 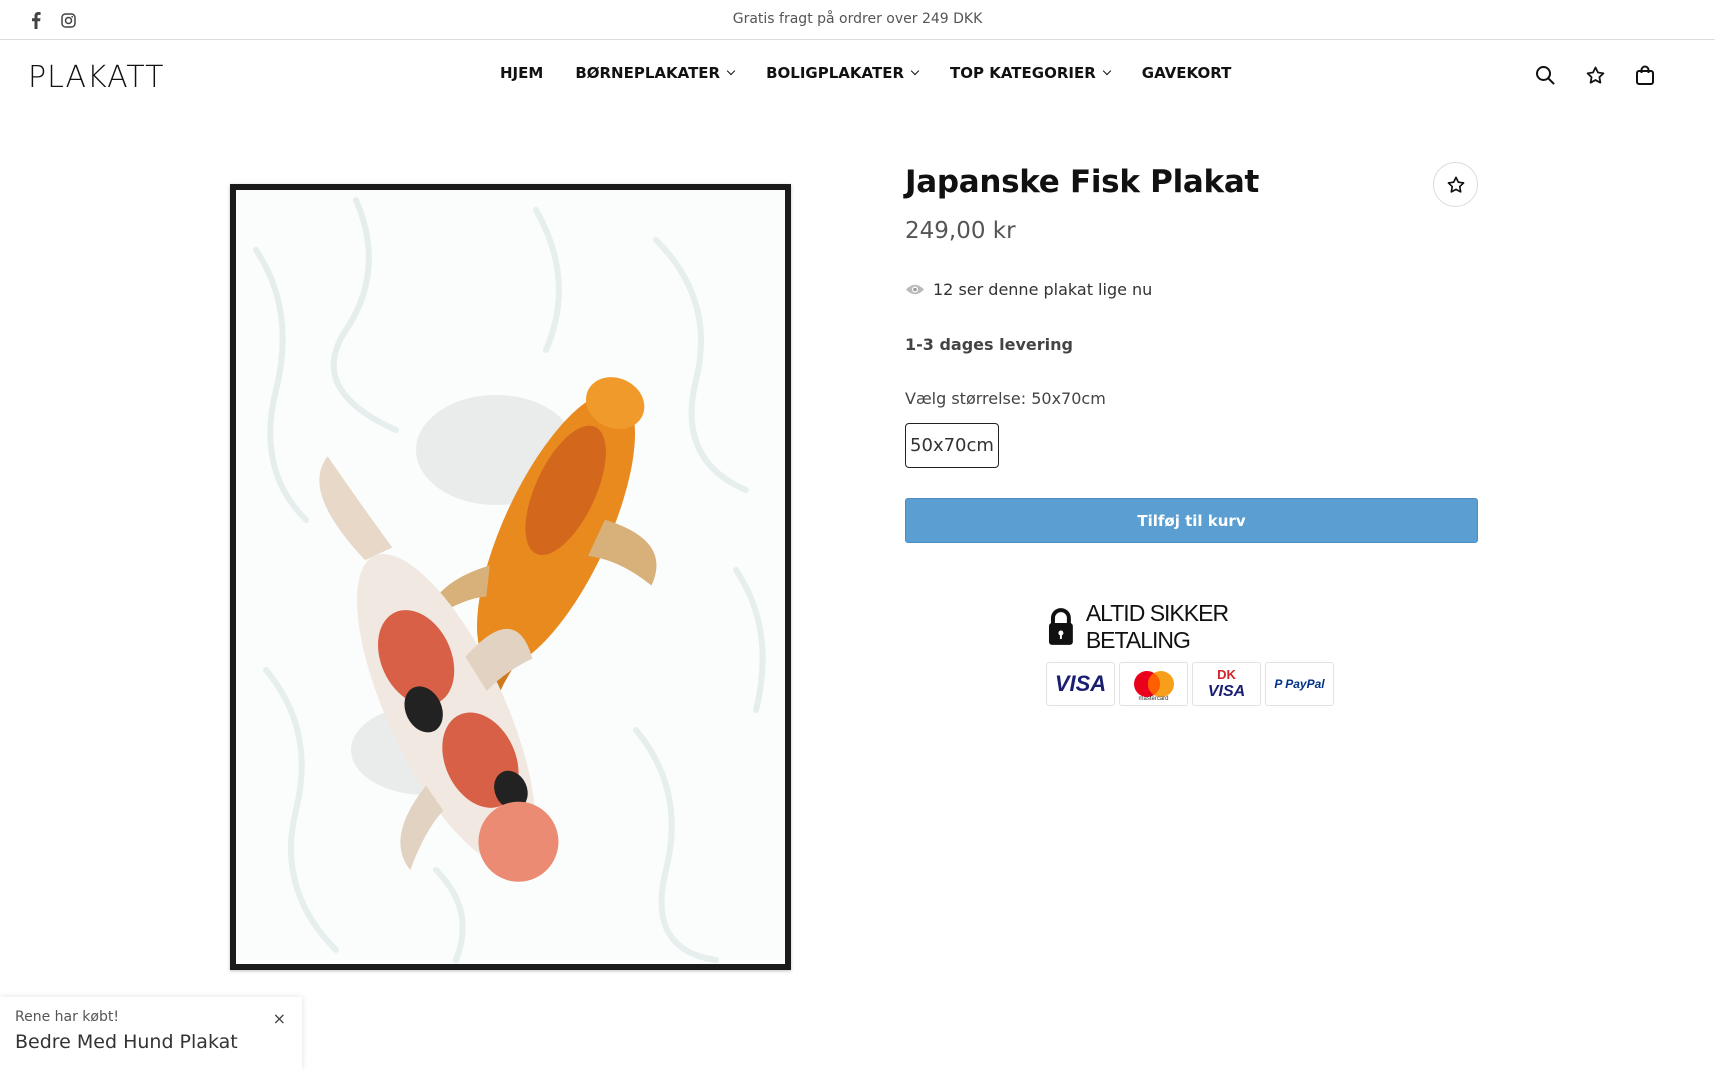 I want to click on announcement-text: Gratis fragt på ordrer over 249 DKK, so click(x=857, y=19).